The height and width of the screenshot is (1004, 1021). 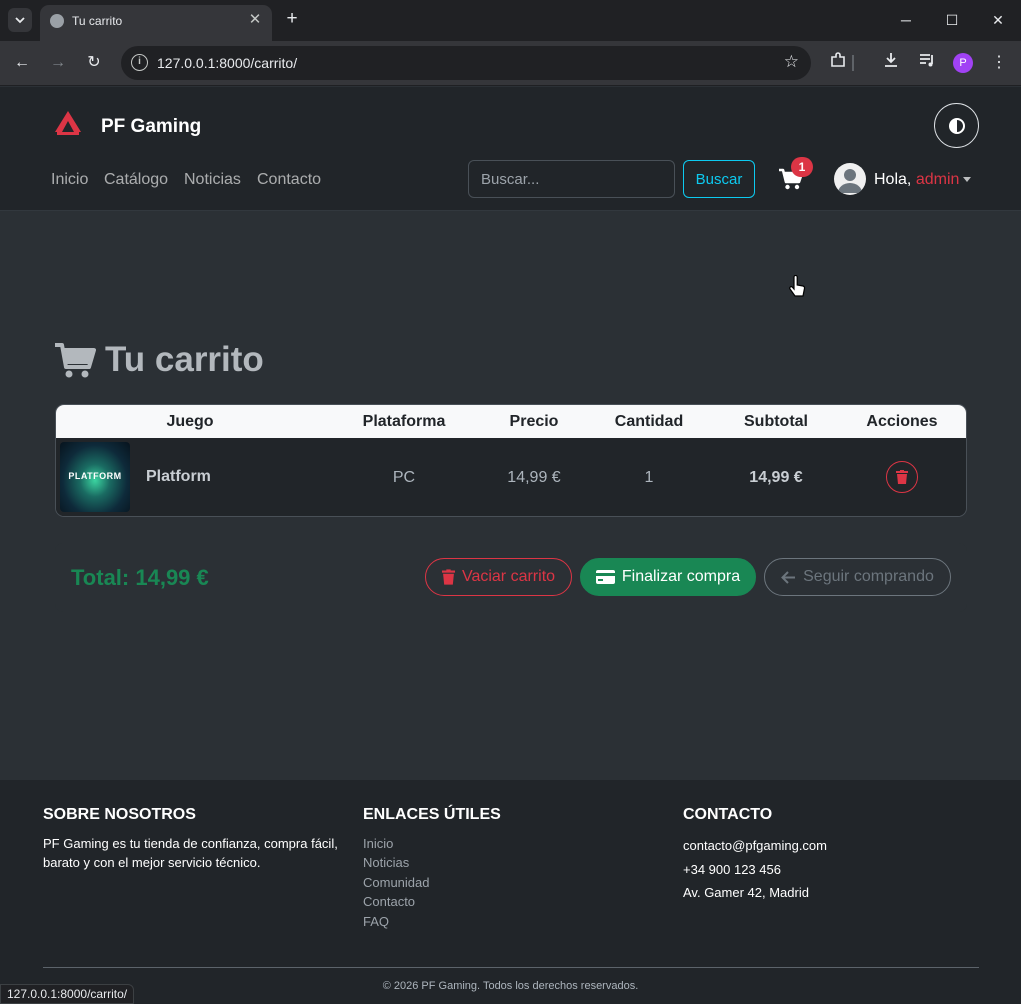 What do you see at coordinates (605, 577) in the screenshot?
I see `credit-card-icon` at bounding box center [605, 577].